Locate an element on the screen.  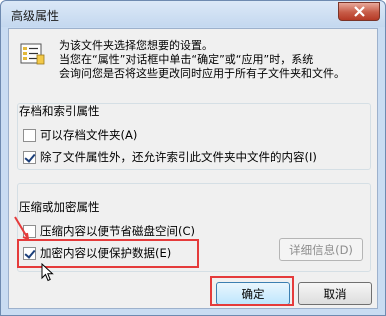
archive-checkbox-row: 可以存档文件夹(A) is located at coordinates (80, 135).